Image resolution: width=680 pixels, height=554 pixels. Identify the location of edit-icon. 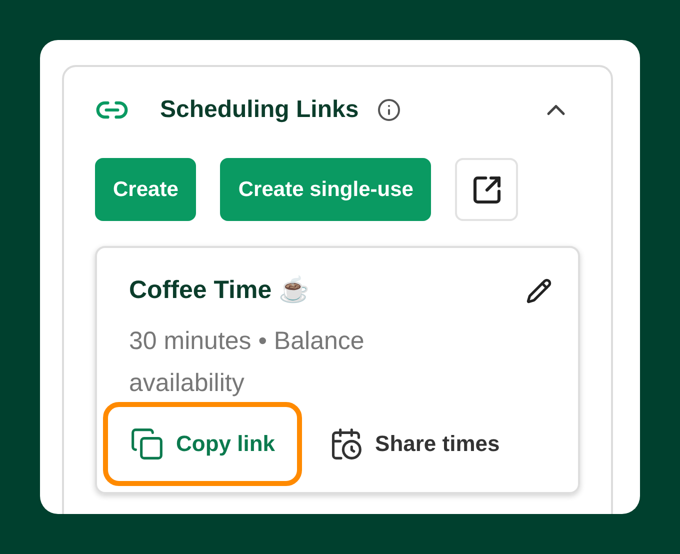
(539, 291).